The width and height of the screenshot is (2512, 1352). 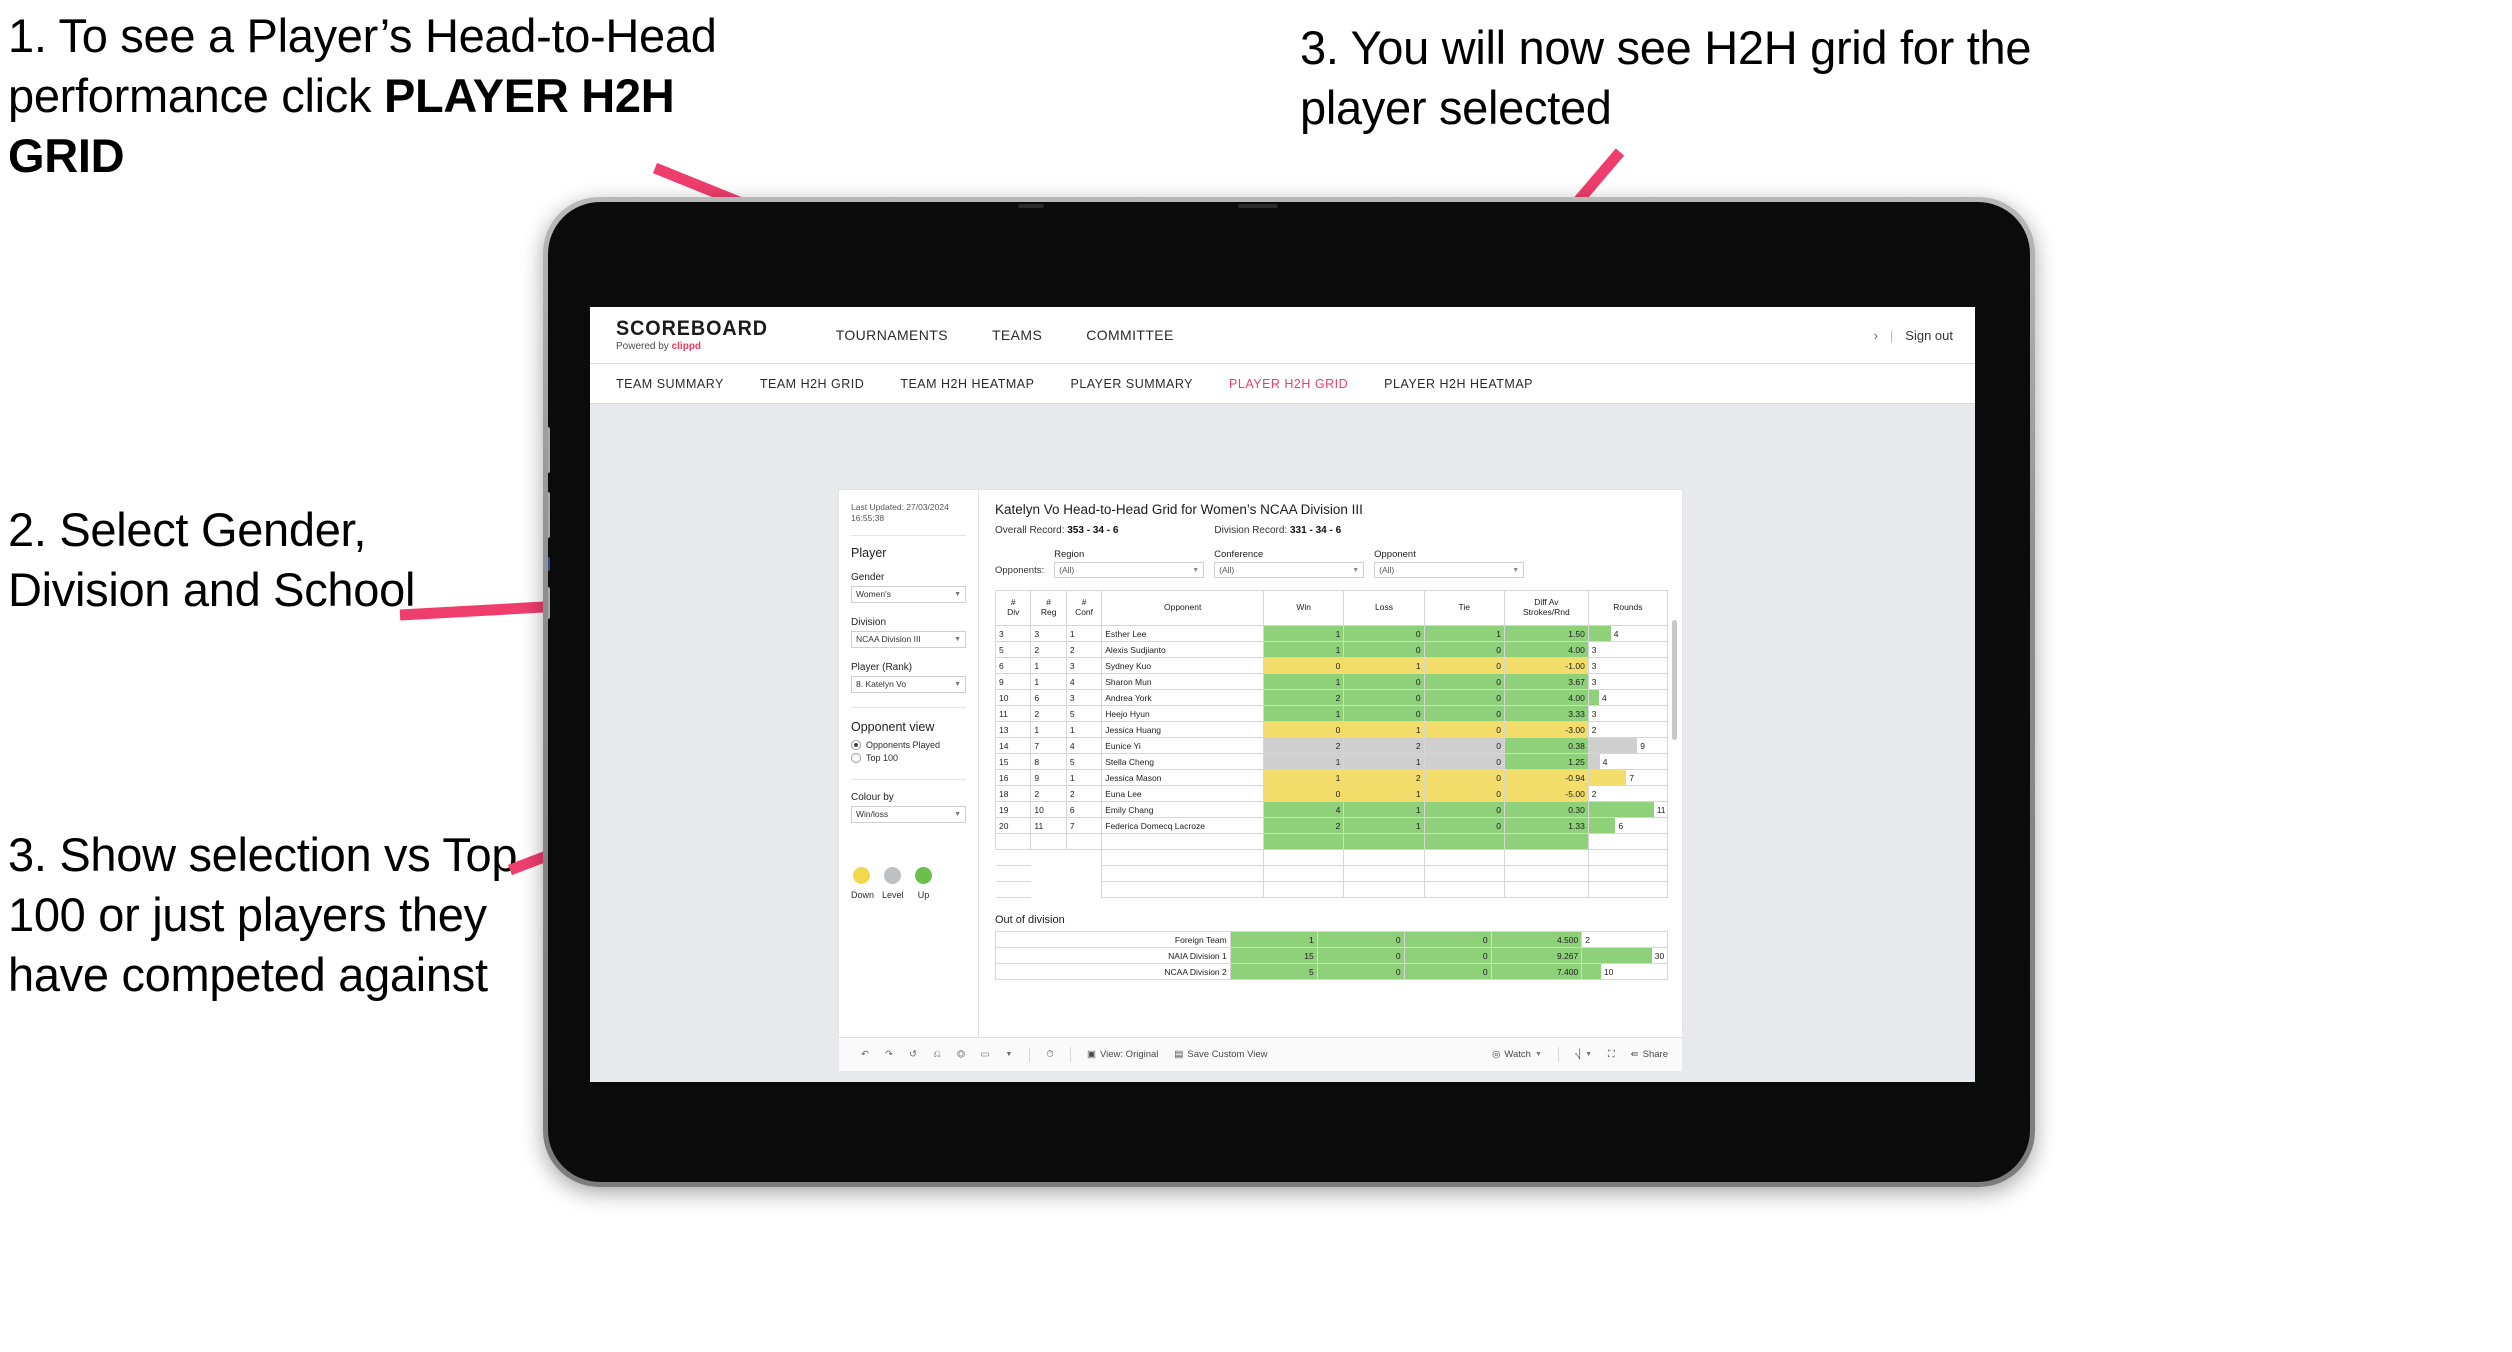 I want to click on cell-ood-name: NAIA Division 1, so click(x=1113, y=955).